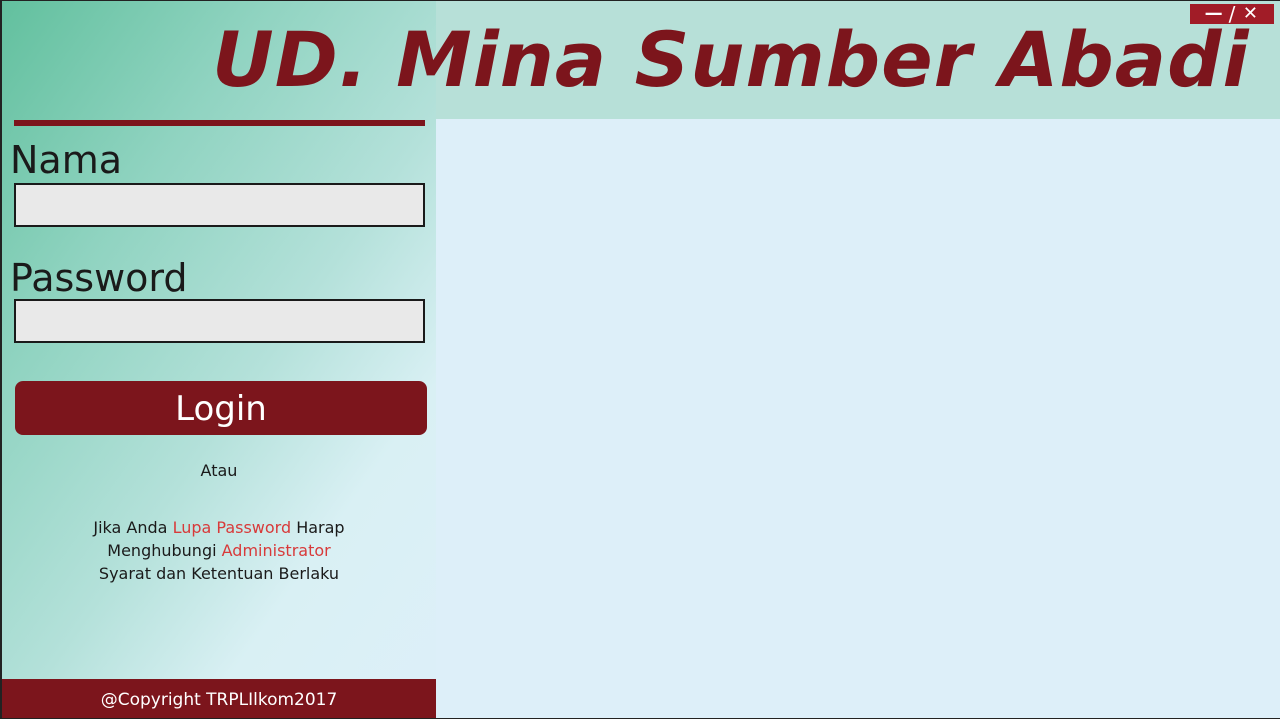 This screenshot has height=719, width=1280. What do you see at coordinates (219, 123) in the screenshot?
I see `header-divider` at bounding box center [219, 123].